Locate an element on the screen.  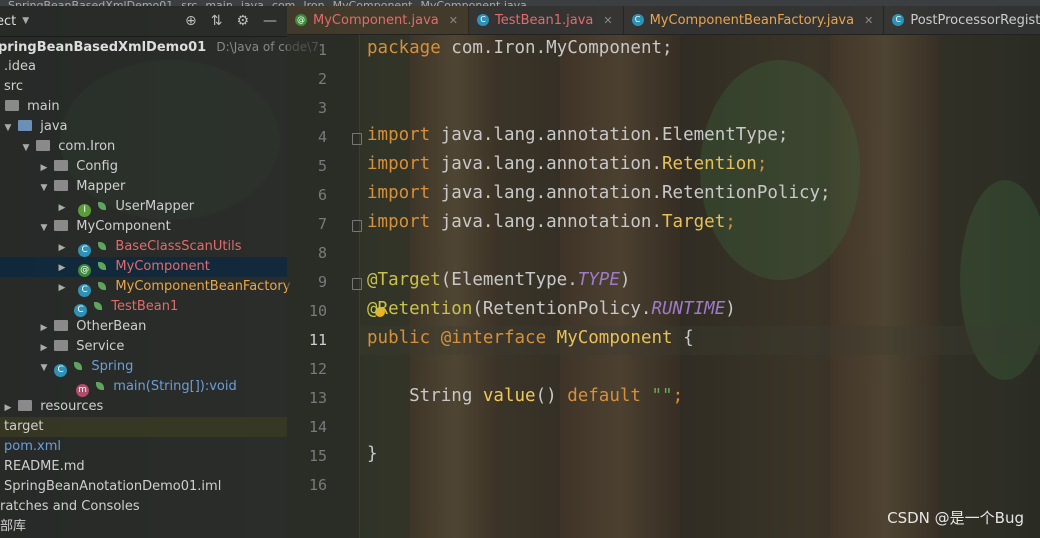
method-icon: m is located at coordinates (82, 390).